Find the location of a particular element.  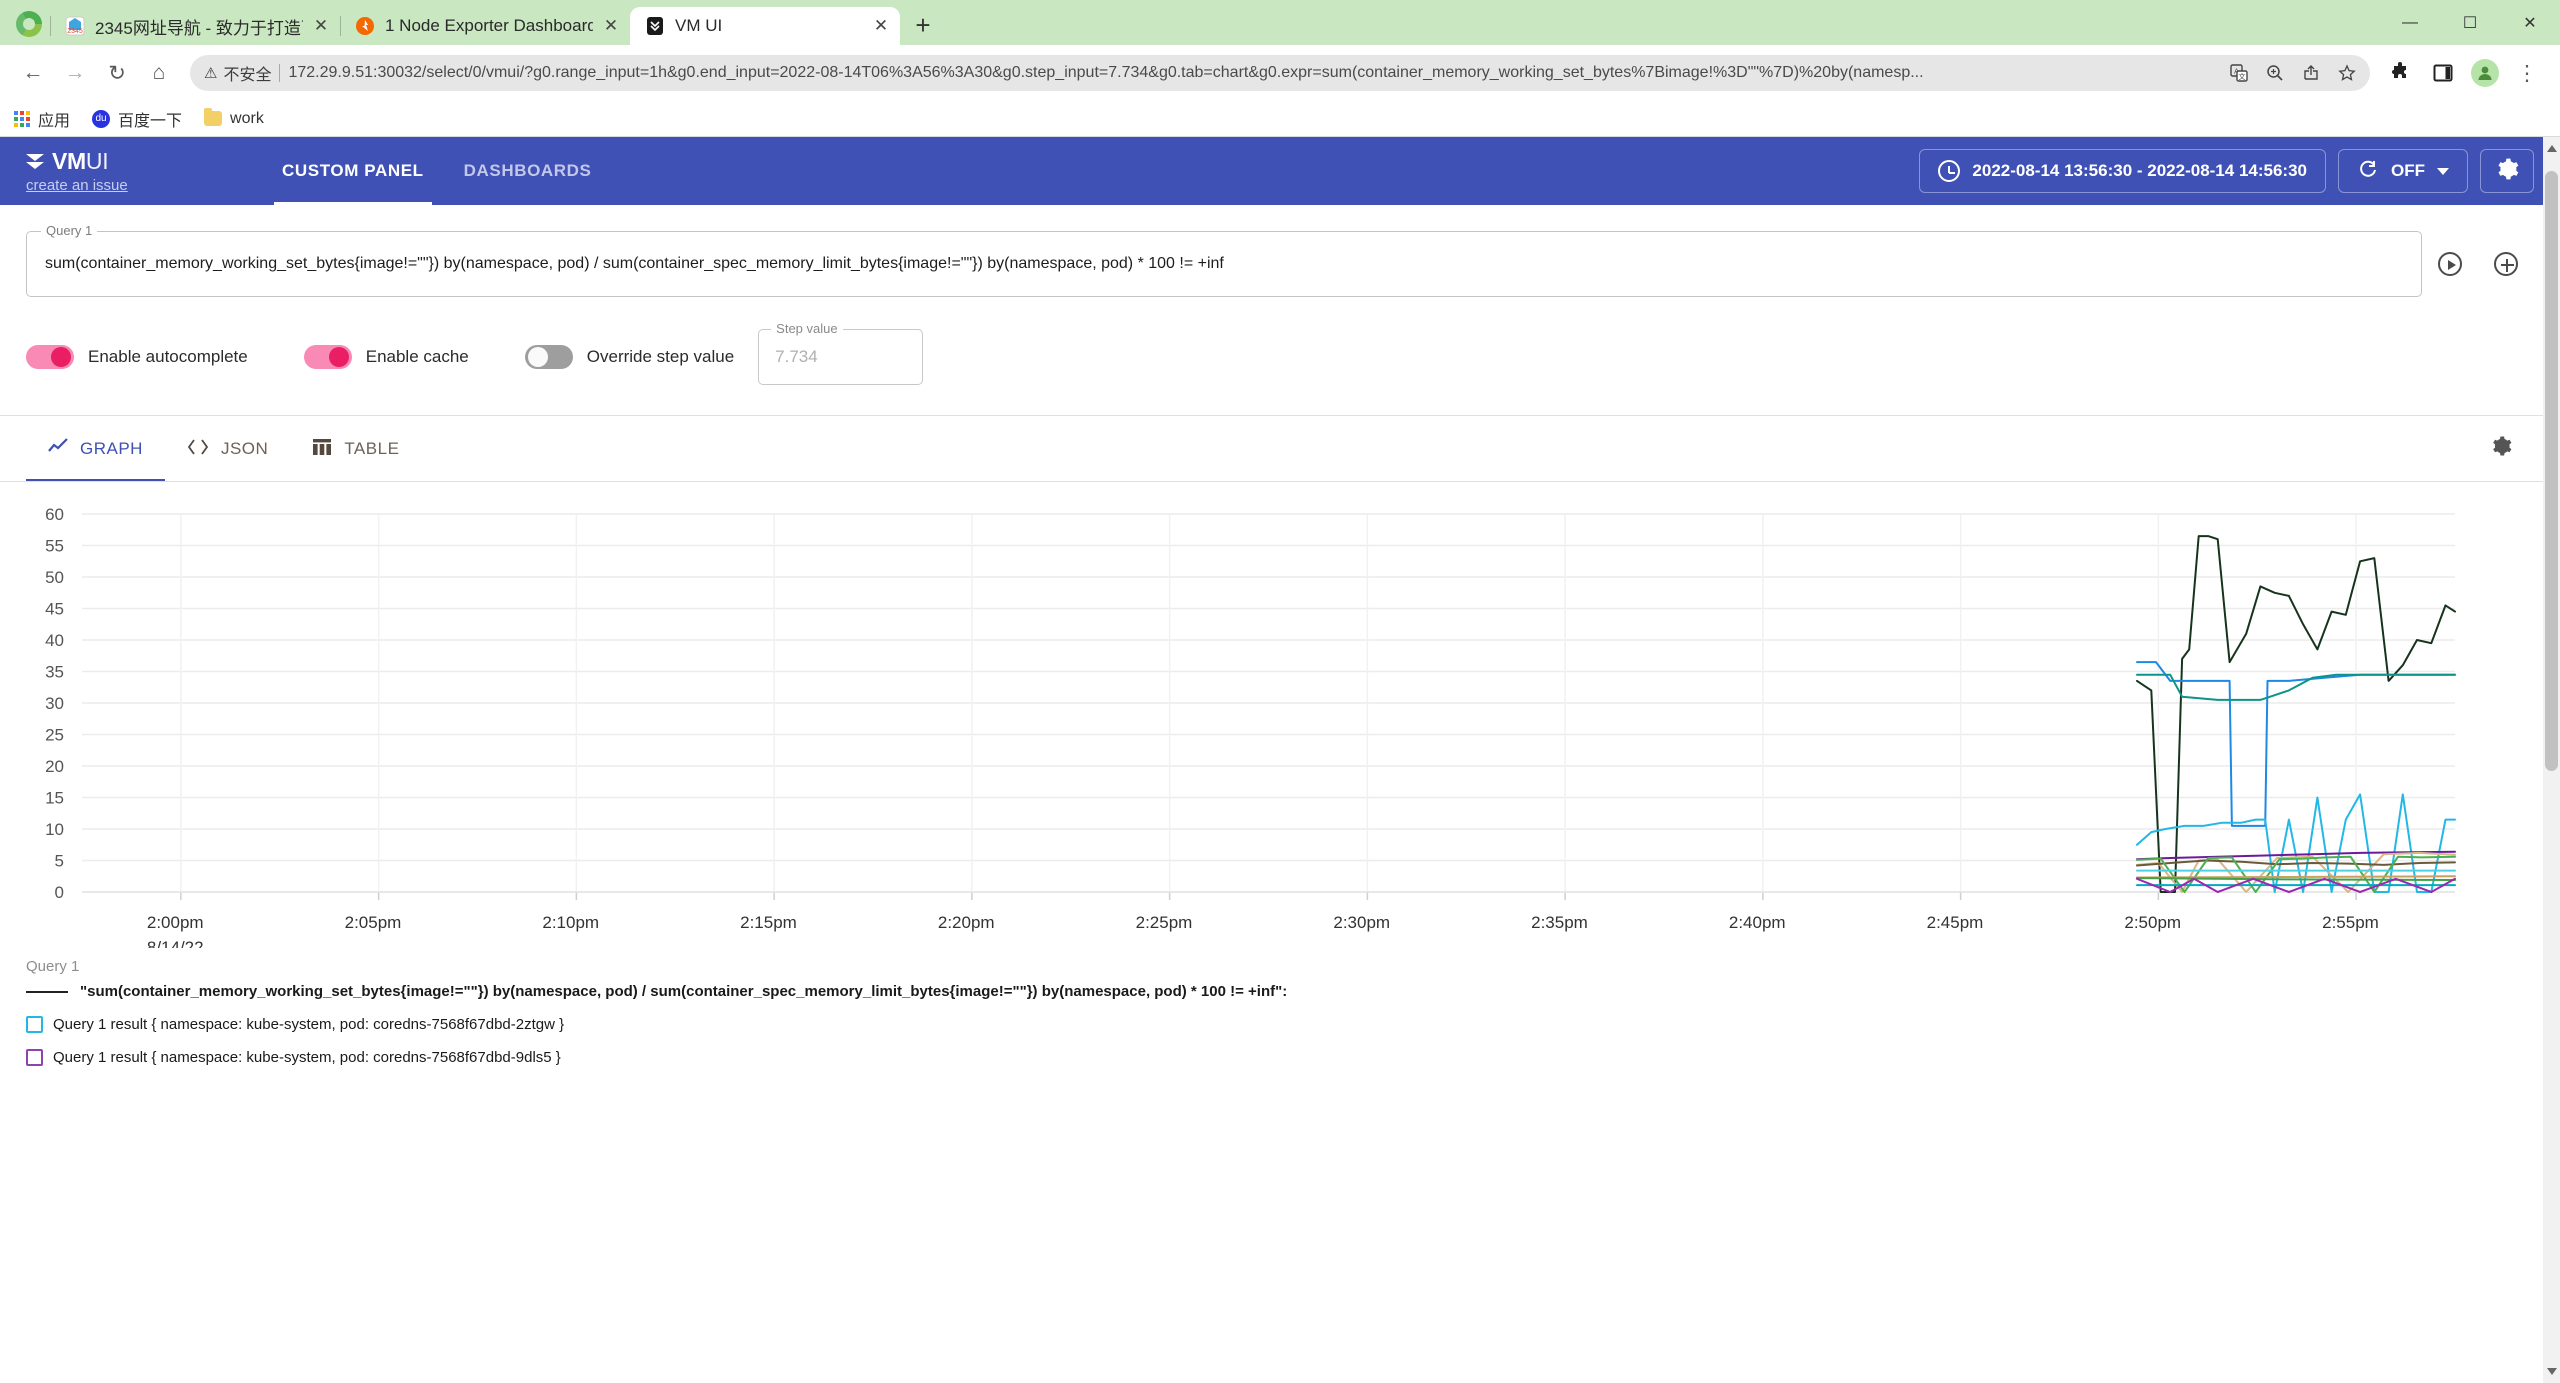

bookmark-baidu: du 百度一下 is located at coordinates (137, 119).